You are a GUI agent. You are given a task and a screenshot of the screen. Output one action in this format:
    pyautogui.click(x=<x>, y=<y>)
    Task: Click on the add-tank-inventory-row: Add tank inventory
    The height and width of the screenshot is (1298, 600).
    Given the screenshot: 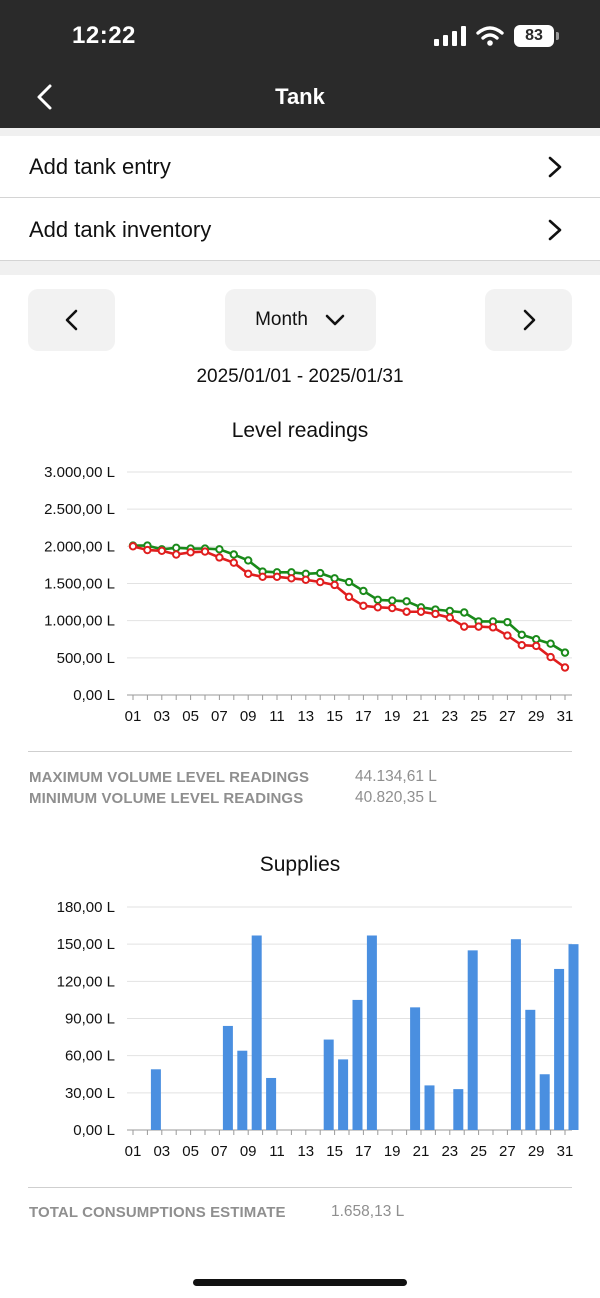 What is the action you would take?
    pyautogui.click(x=300, y=230)
    